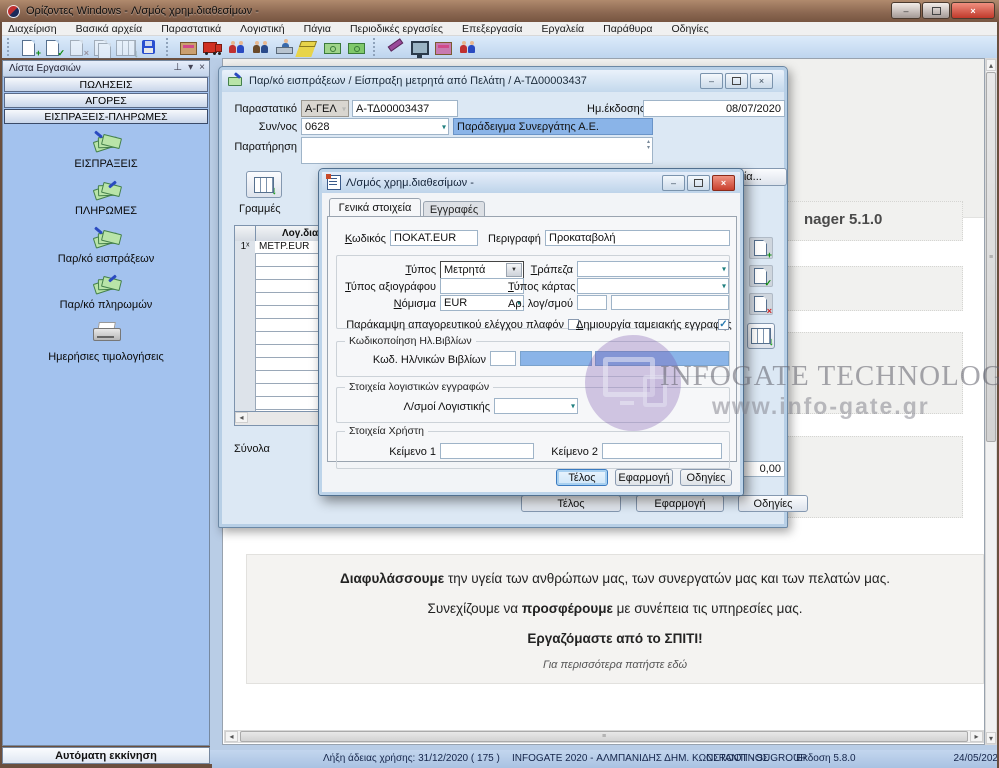  Describe the element at coordinates (264, 184) in the screenshot. I see `lines-grid-button` at that location.